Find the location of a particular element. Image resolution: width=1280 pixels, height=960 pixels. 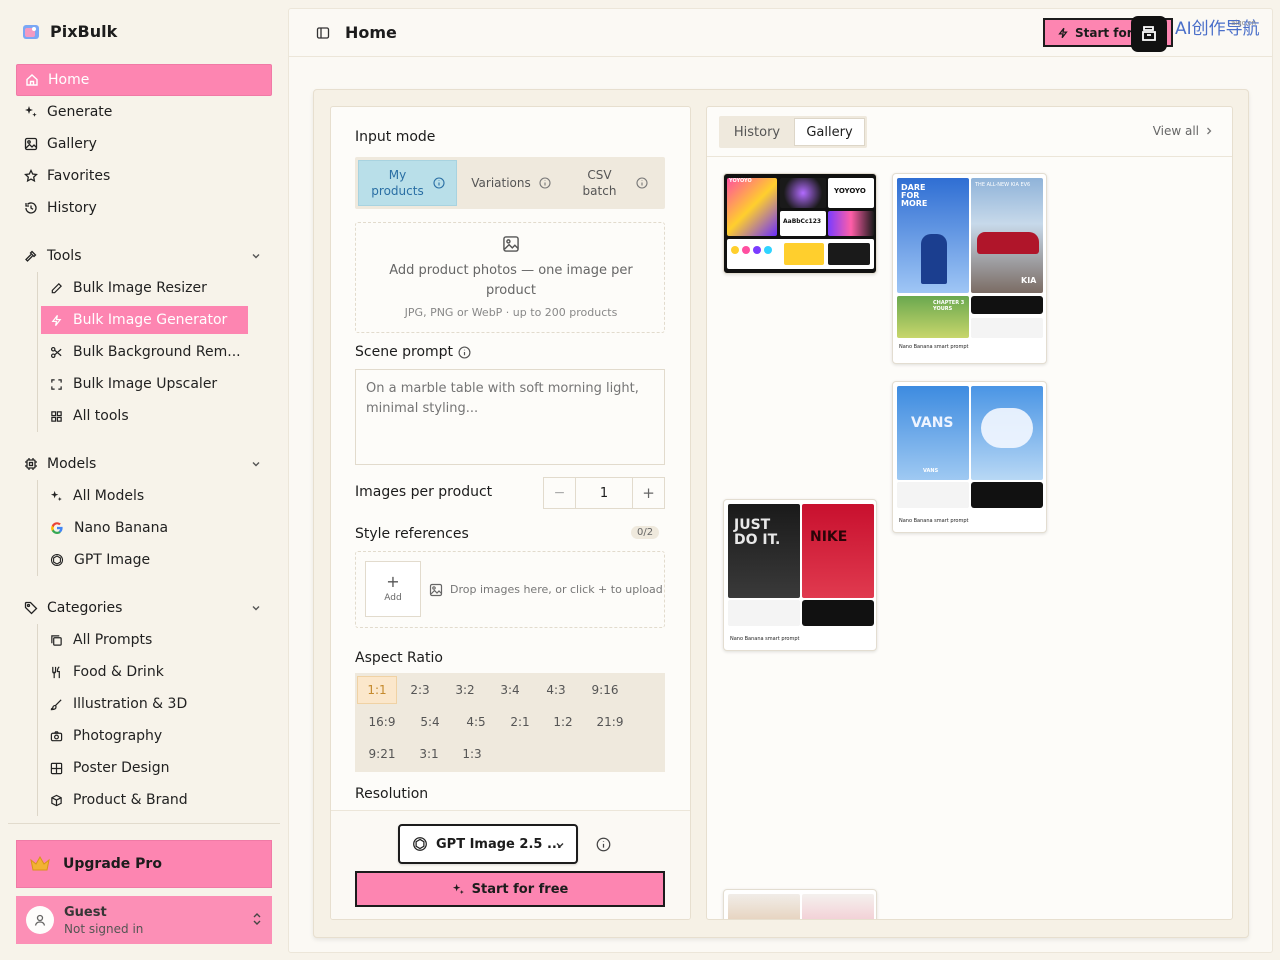

card2-subhead: THE ALL-NEW KIA EV6 is located at coordinates (1003, 185).